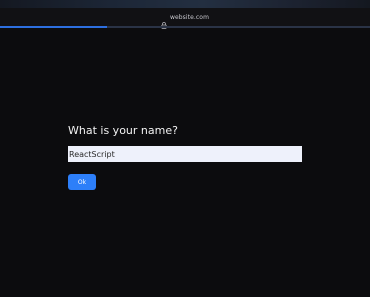  Describe the element at coordinates (54, 27) in the screenshot. I see `page-load-progress-fill` at that location.